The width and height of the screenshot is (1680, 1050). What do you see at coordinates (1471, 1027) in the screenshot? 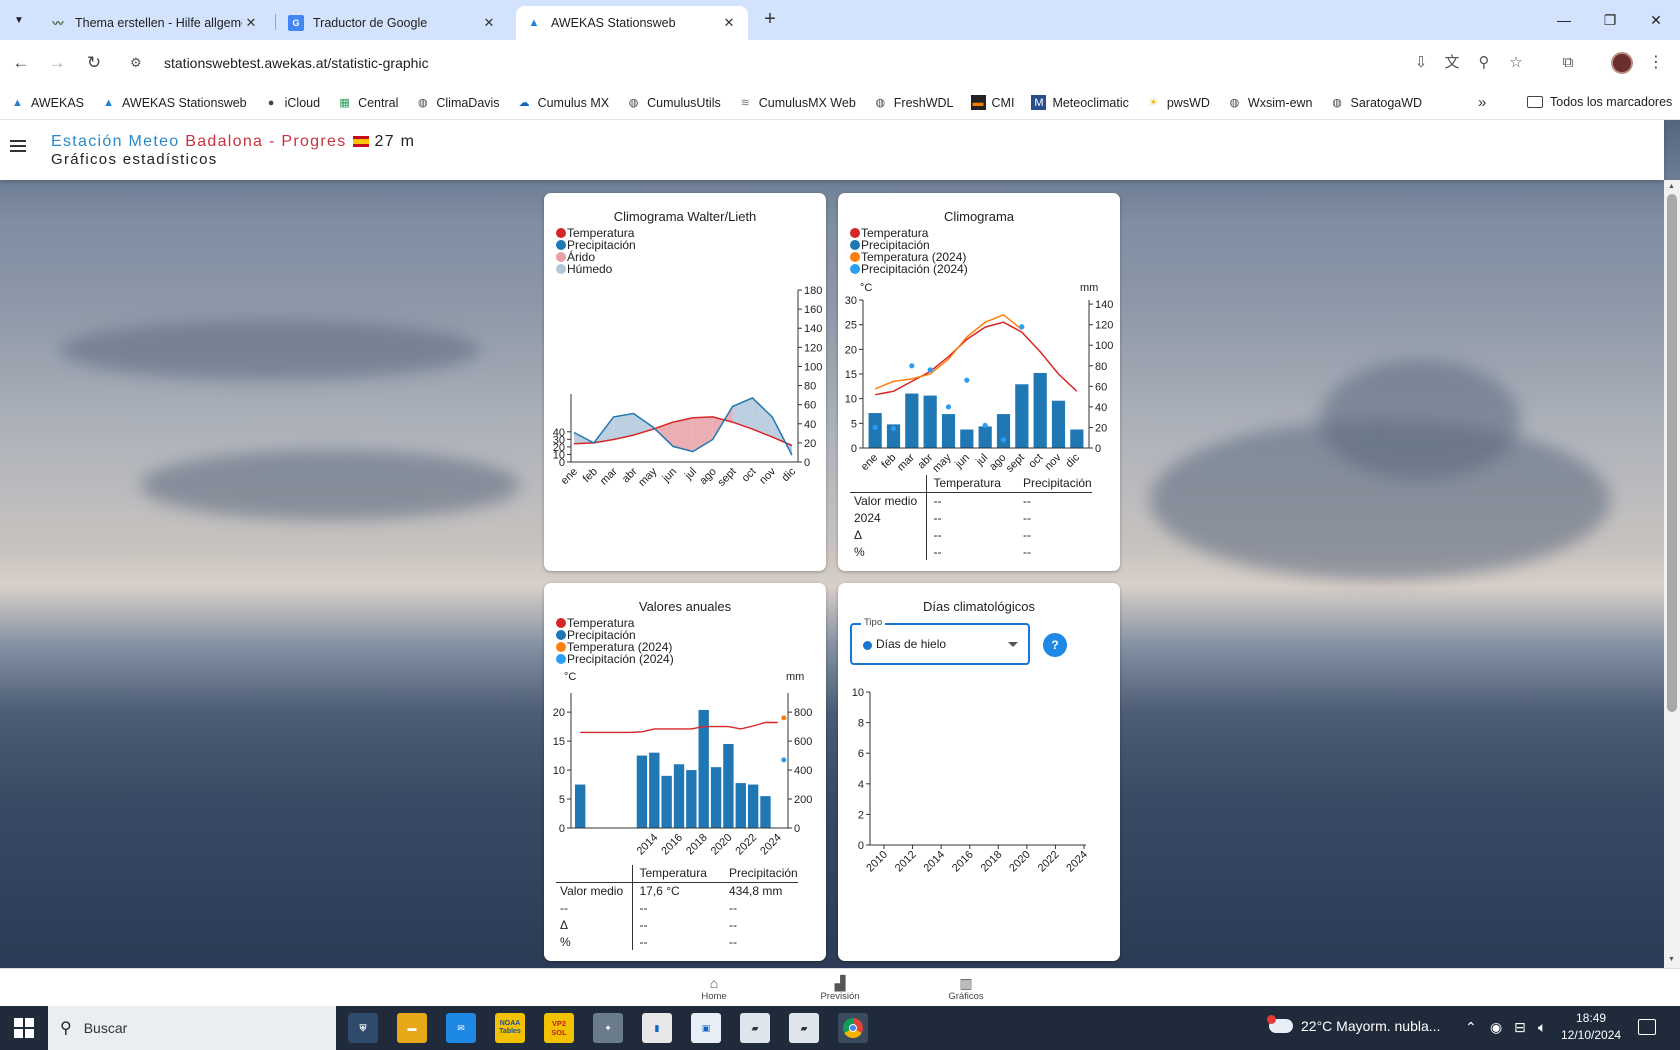
I see `chevron-up-icon: ⌃` at bounding box center [1471, 1027].